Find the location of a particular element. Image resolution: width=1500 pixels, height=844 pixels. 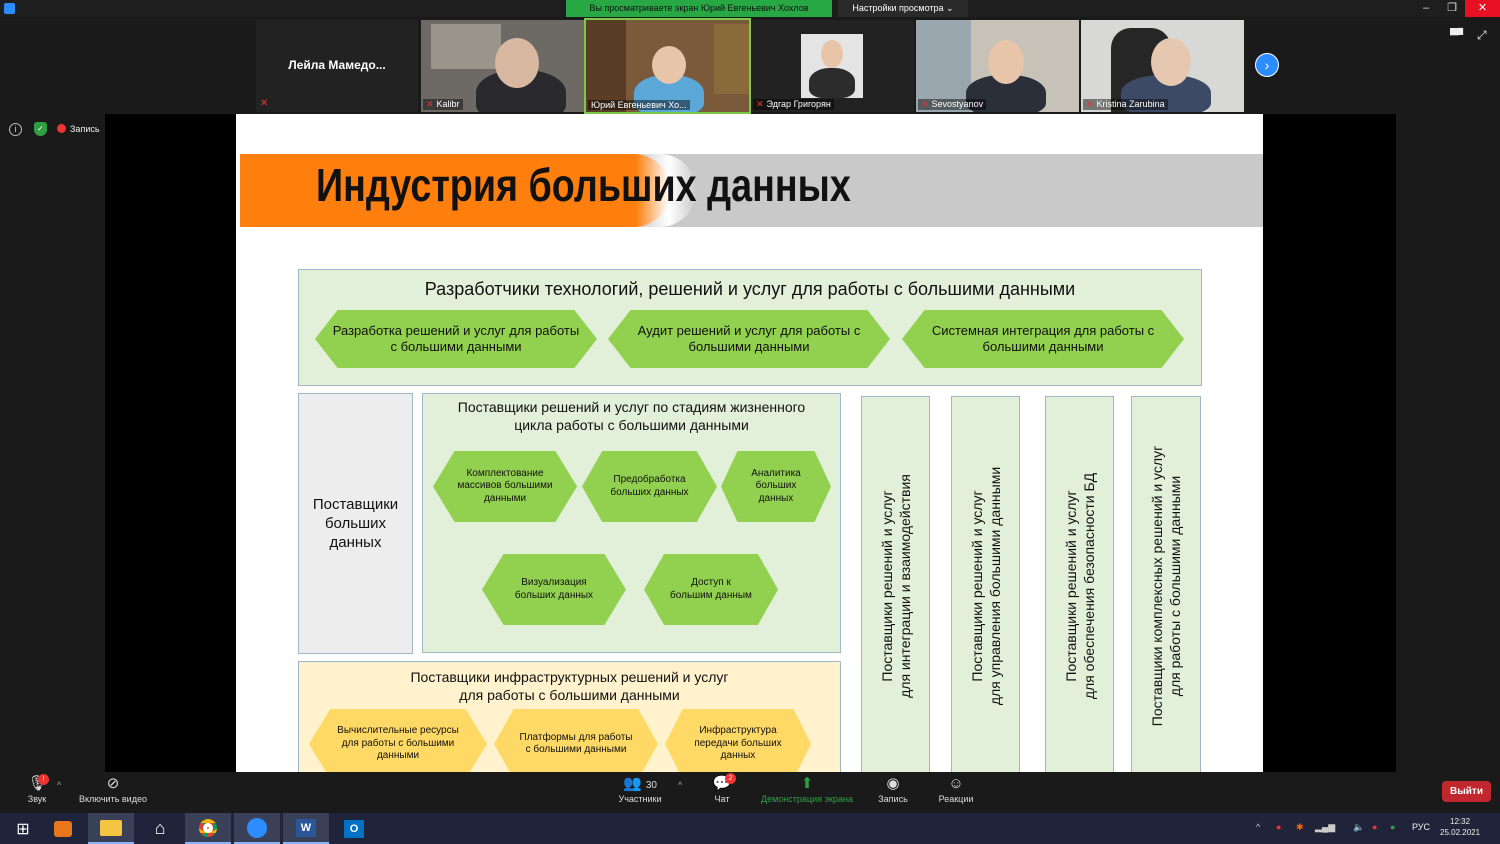

close-icon: ✕ is located at coordinates (1482, 8).